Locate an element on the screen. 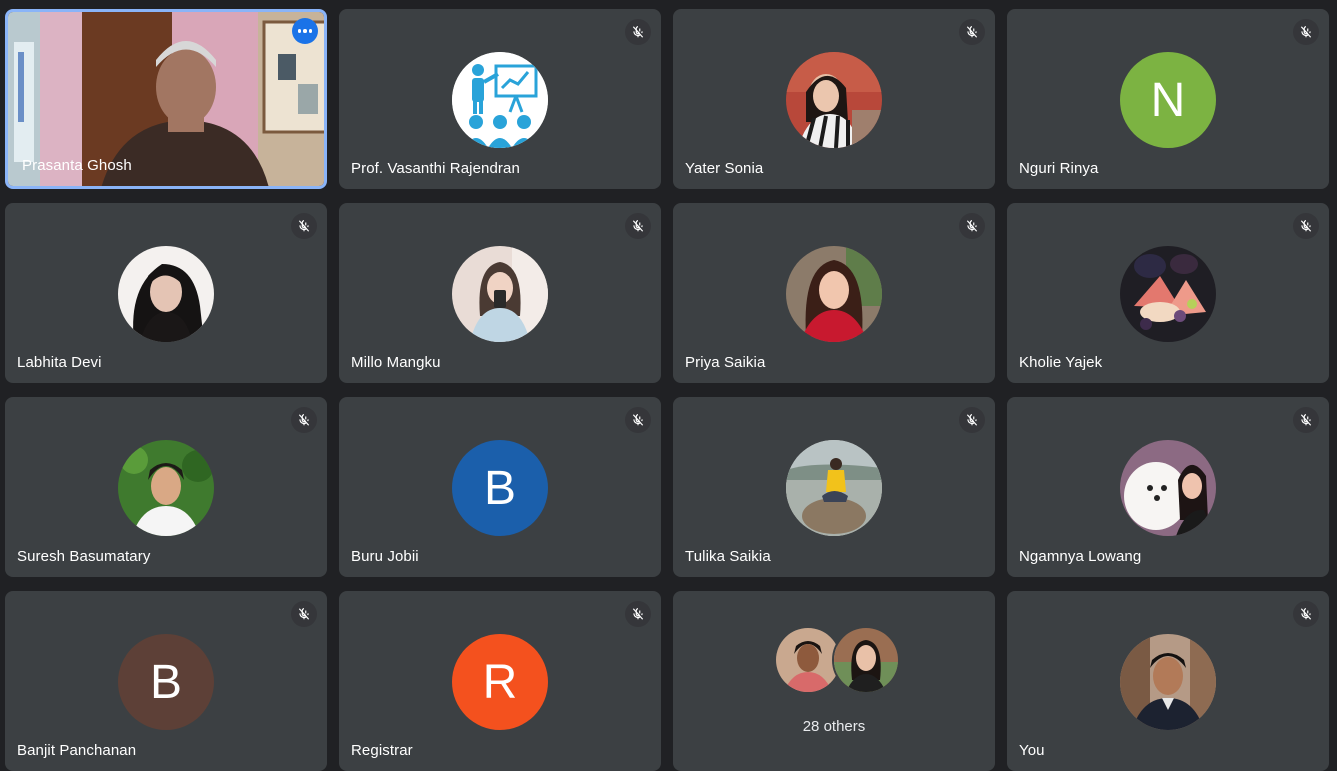 The height and width of the screenshot is (771, 1337). participant-name: Buru Jobii is located at coordinates (385, 556).